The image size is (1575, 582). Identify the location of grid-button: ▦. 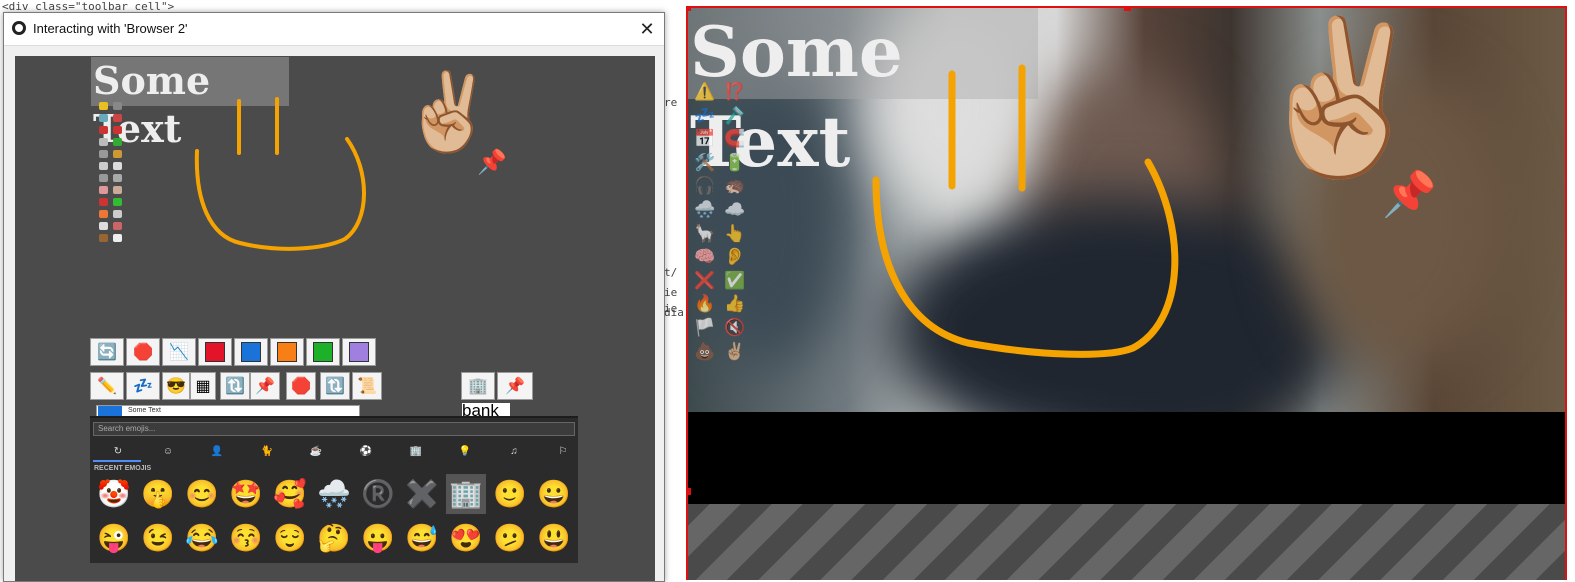
(203, 386).